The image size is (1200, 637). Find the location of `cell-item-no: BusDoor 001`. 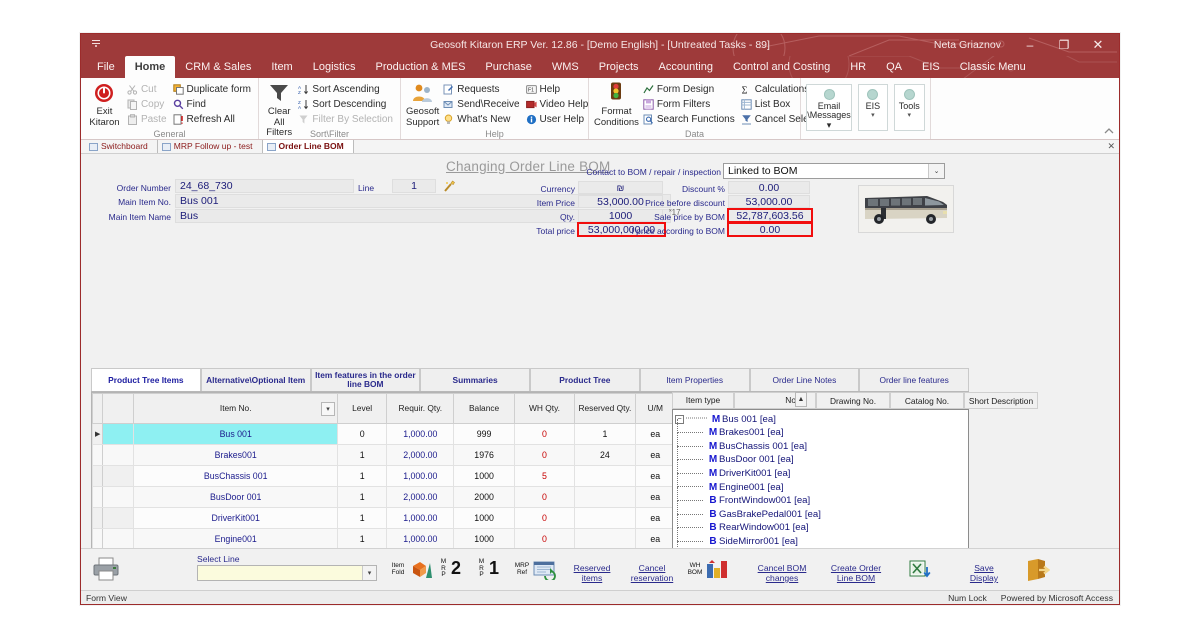

cell-item-no: BusDoor 001 is located at coordinates (236, 497).